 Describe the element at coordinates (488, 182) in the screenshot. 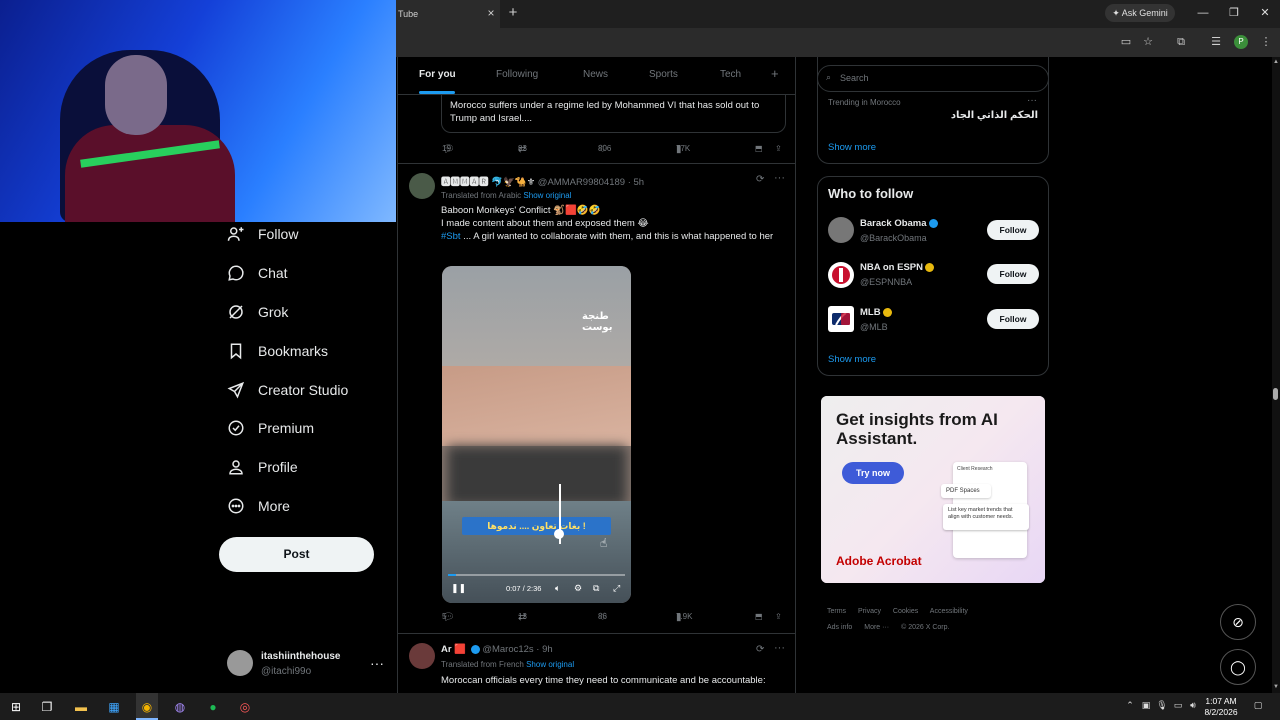

I see `post-author-name: 🅰🅼🅼🅰🆁 🐬🦅🐪⚜` at that location.